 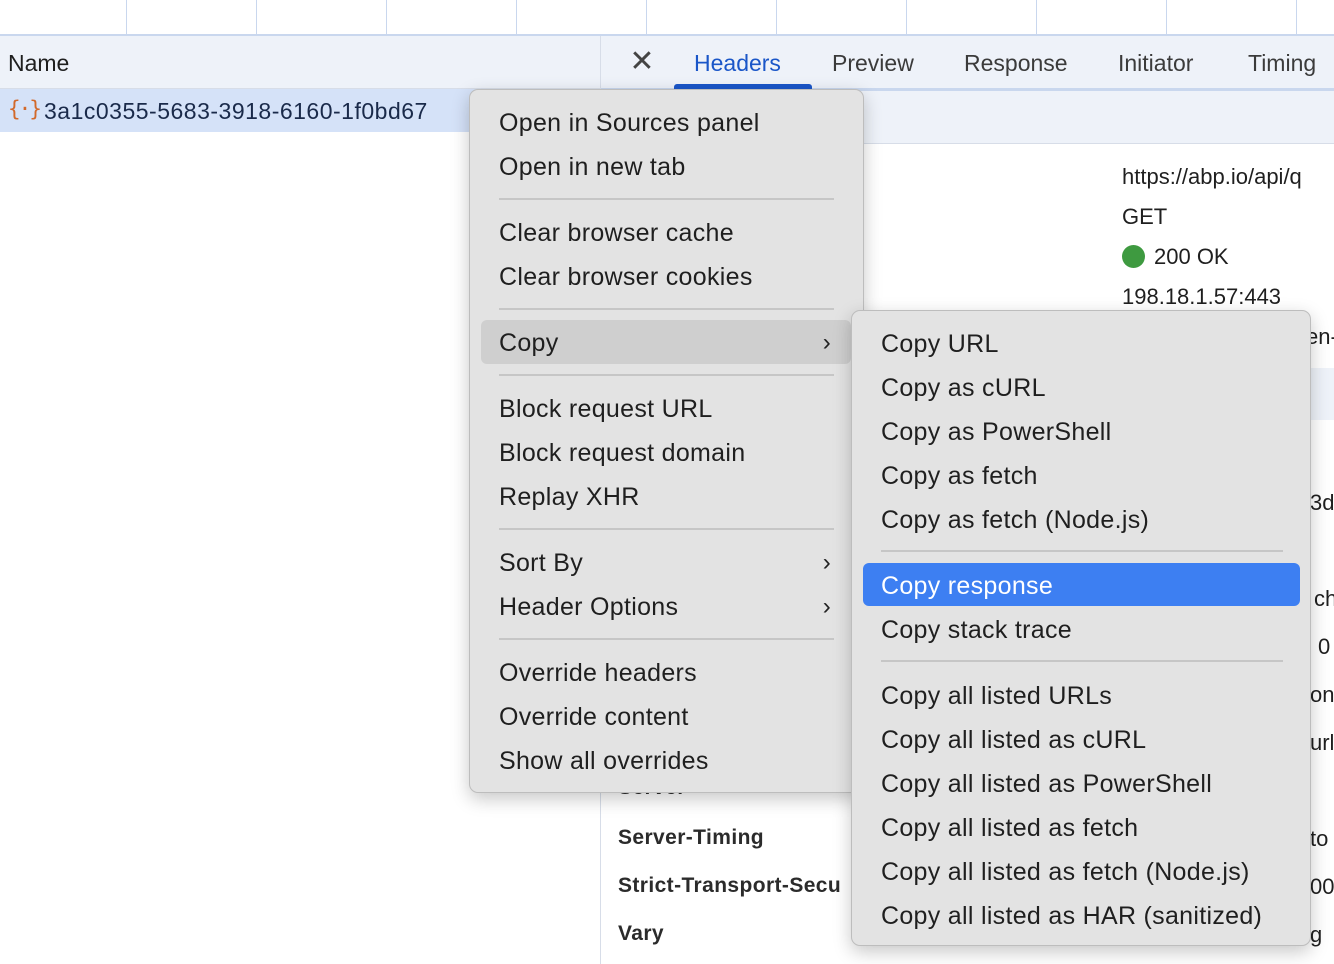 I want to click on menu-item-clear-browser-cache: Clear browser cache, so click(x=616, y=233).